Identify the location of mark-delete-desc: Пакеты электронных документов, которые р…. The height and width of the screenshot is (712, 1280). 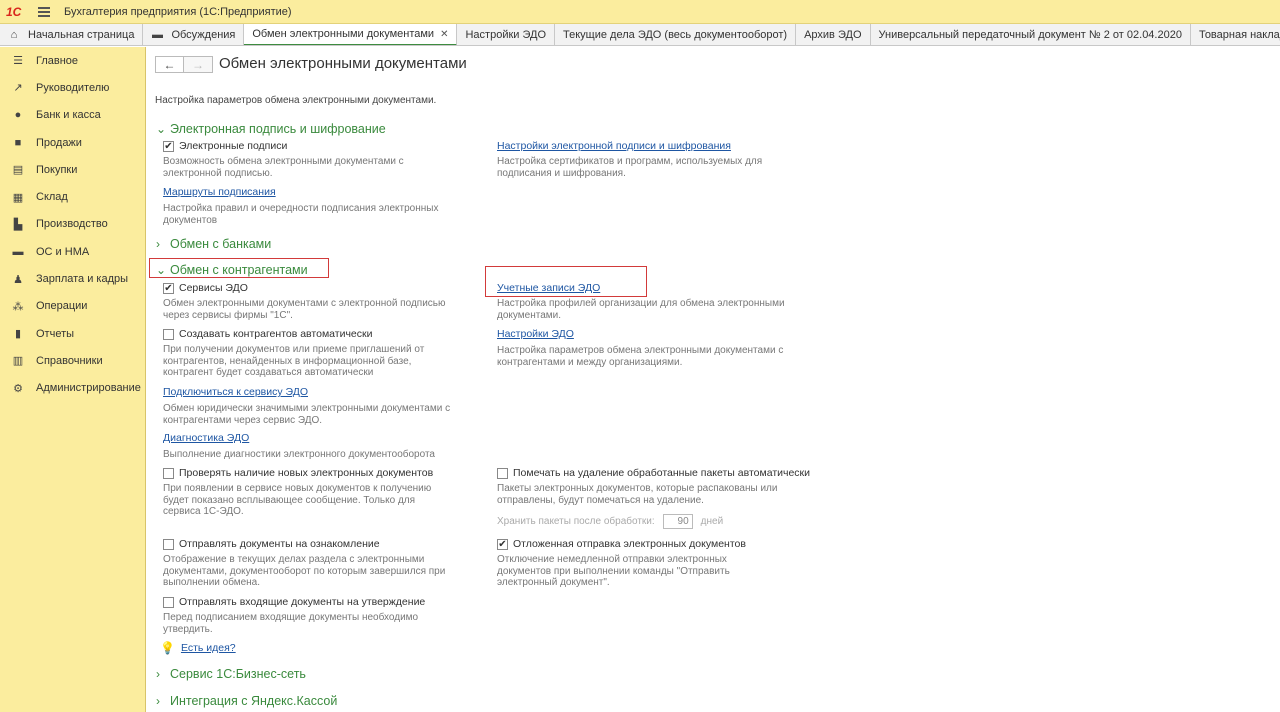
(637, 494).